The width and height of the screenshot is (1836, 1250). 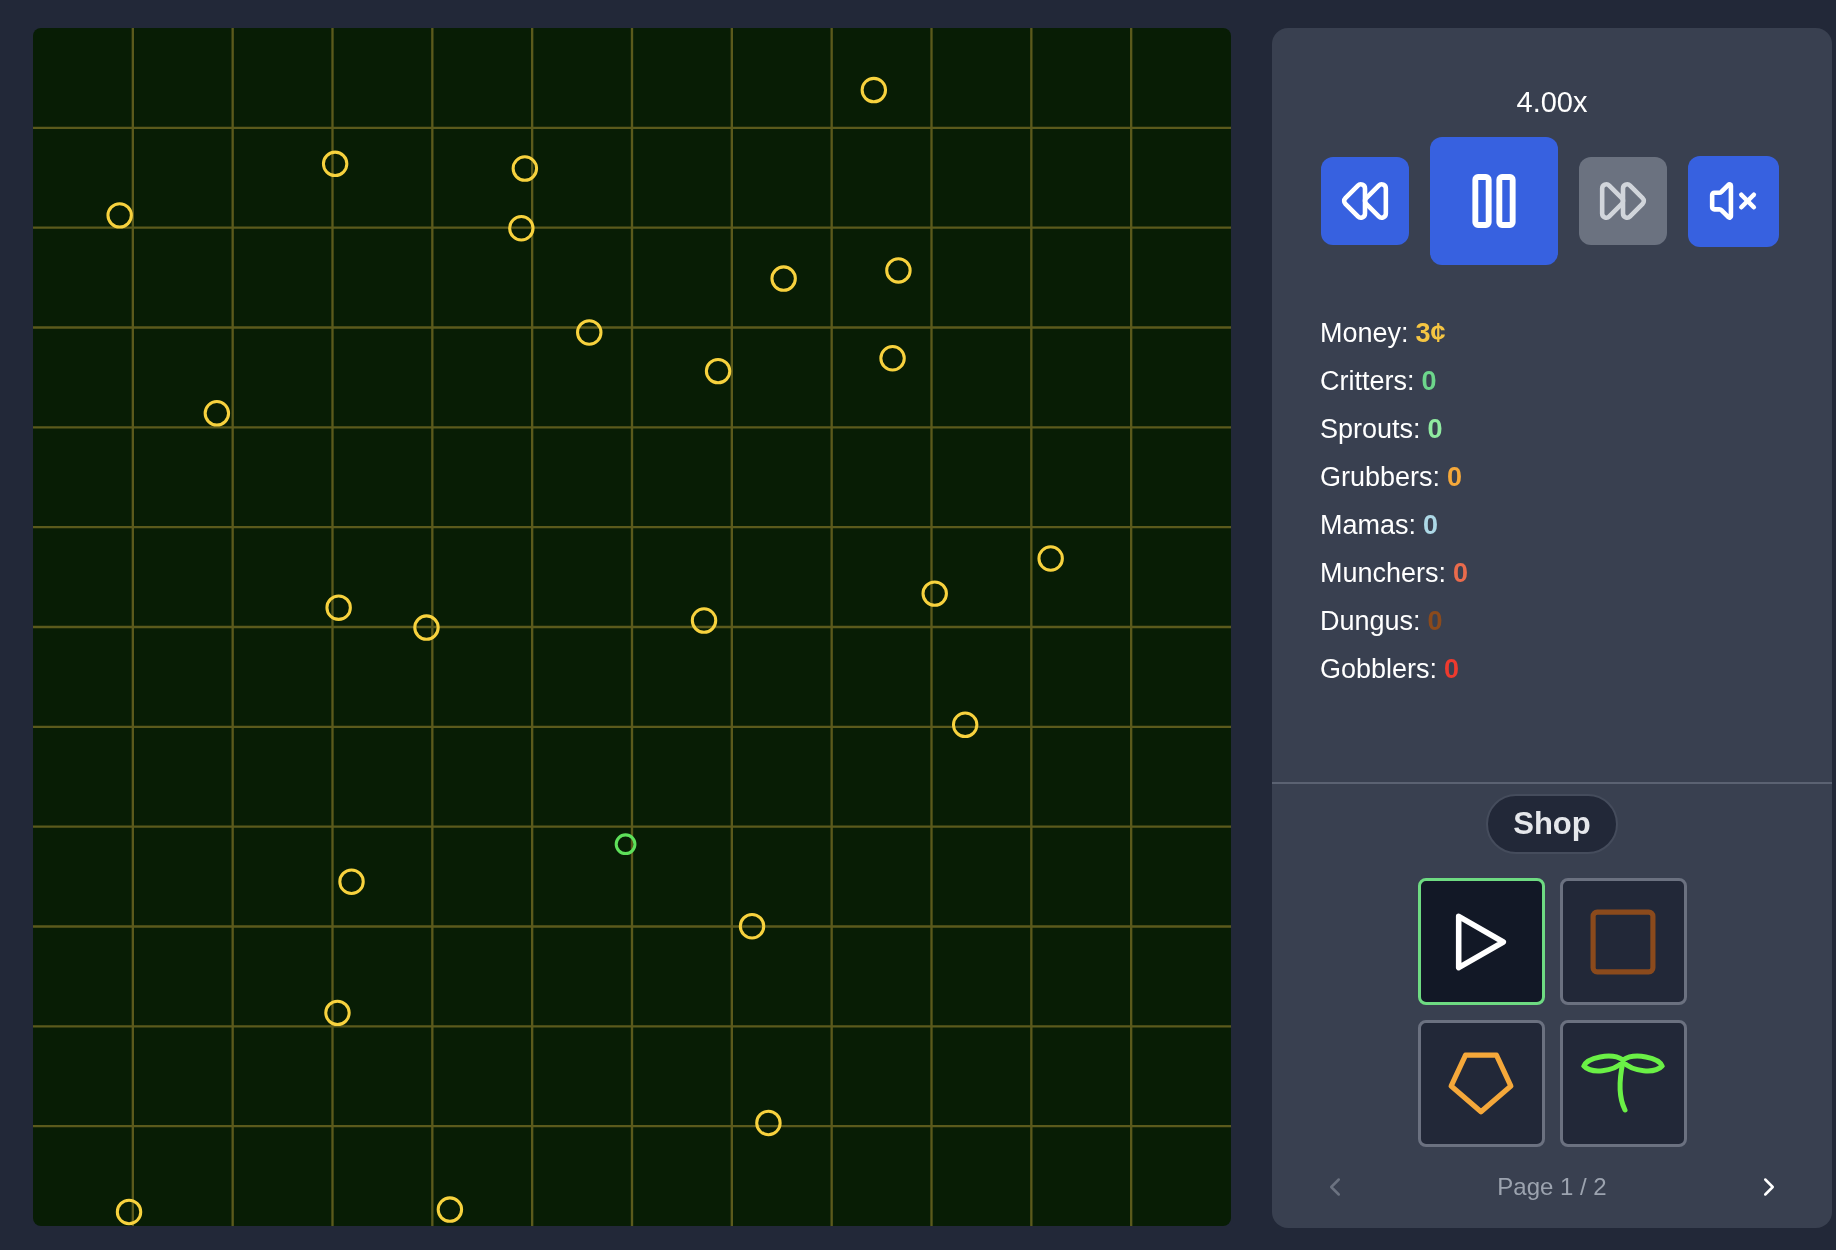 What do you see at coordinates (1379, 669) in the screenshot?
I see `stat-label: Gobblers:` at bounding box center [1379, 669].